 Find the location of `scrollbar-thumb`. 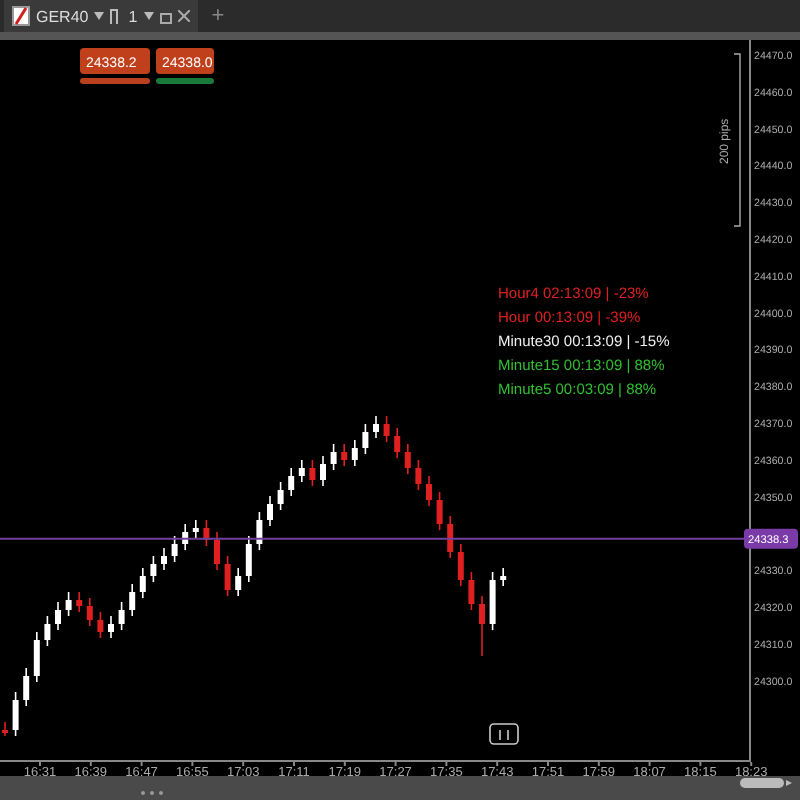

scrollbar-thumb is located at coordinates (766, 783).